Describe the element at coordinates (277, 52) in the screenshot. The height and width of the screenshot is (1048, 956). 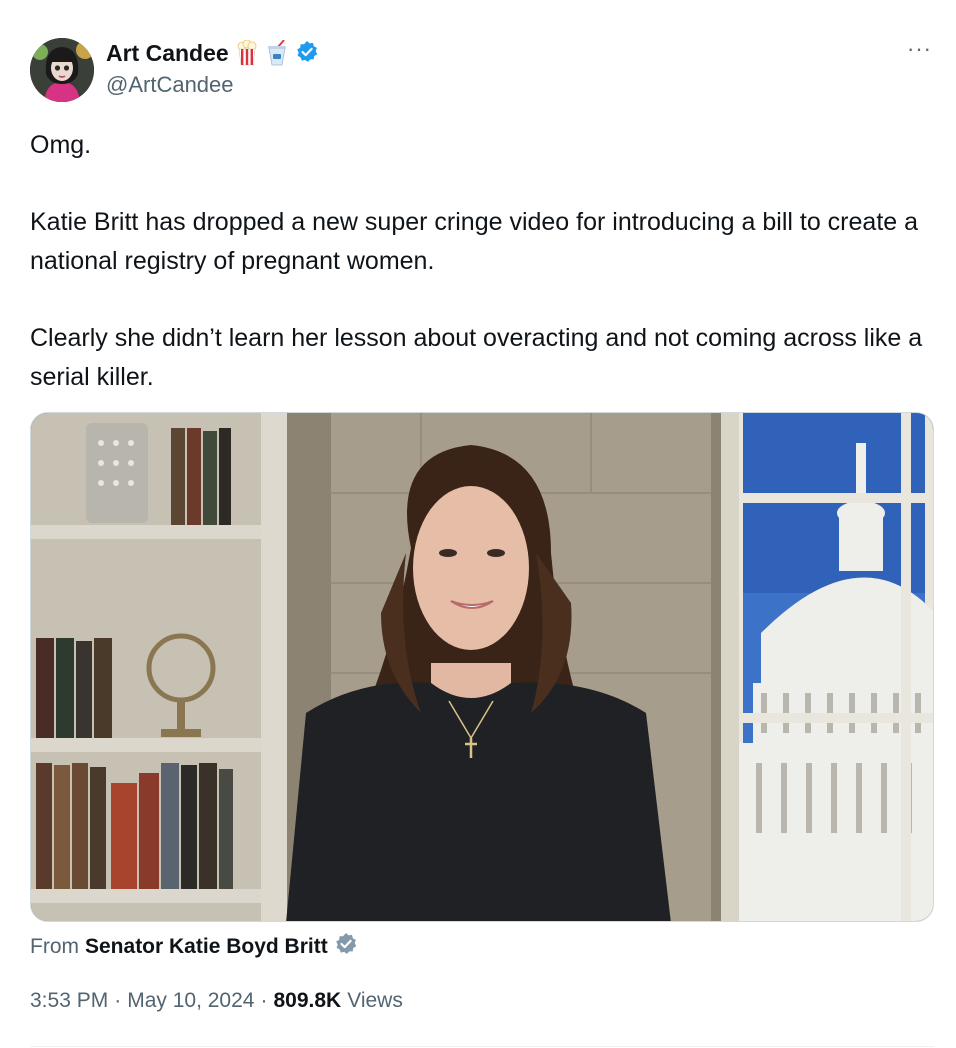
I see `cup-with-straw-icon` at that location.